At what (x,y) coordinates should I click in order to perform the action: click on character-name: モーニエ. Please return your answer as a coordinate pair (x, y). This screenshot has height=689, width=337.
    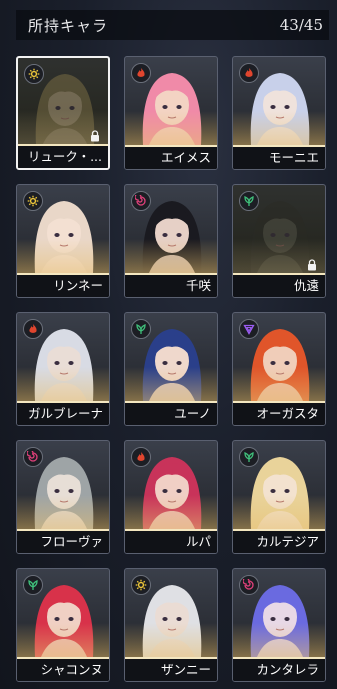
    Looking at the image, I should click on (279, 157).